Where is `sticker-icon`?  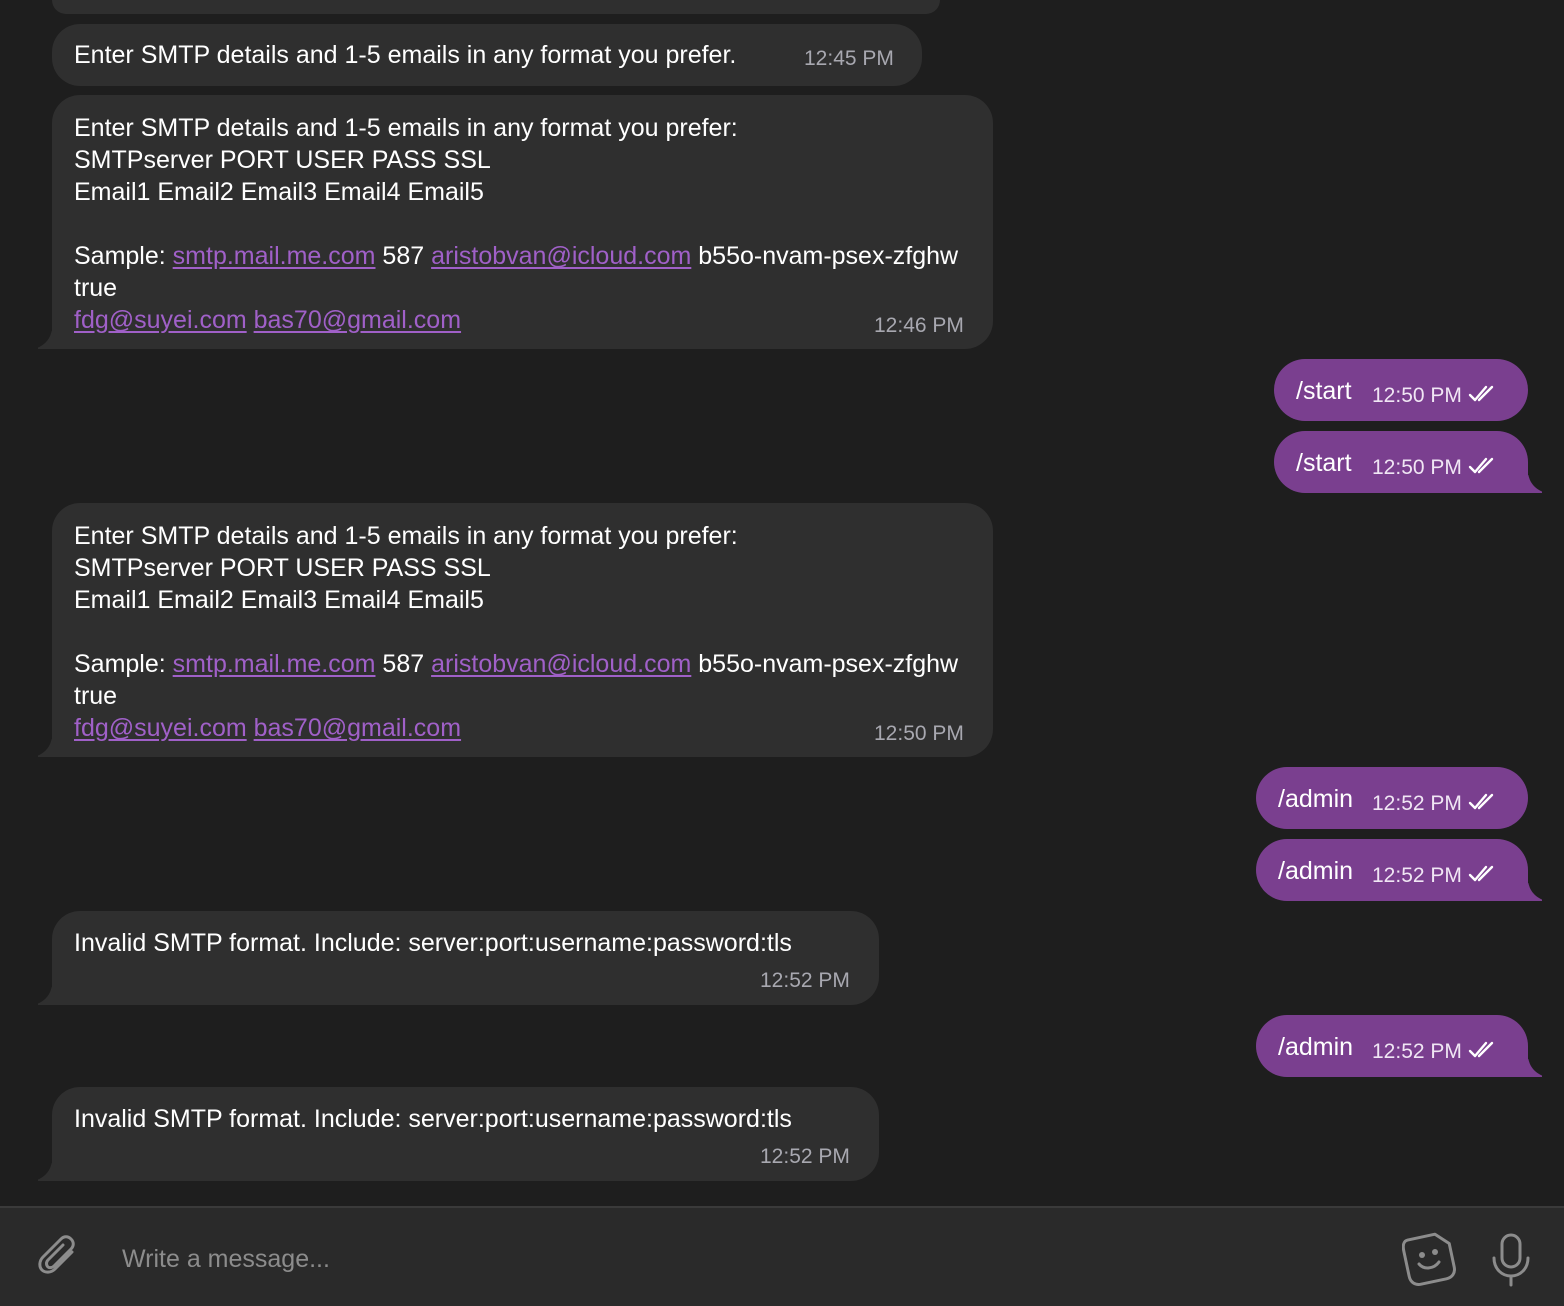
sticker-icon is located at coordinates (1429, 1259).